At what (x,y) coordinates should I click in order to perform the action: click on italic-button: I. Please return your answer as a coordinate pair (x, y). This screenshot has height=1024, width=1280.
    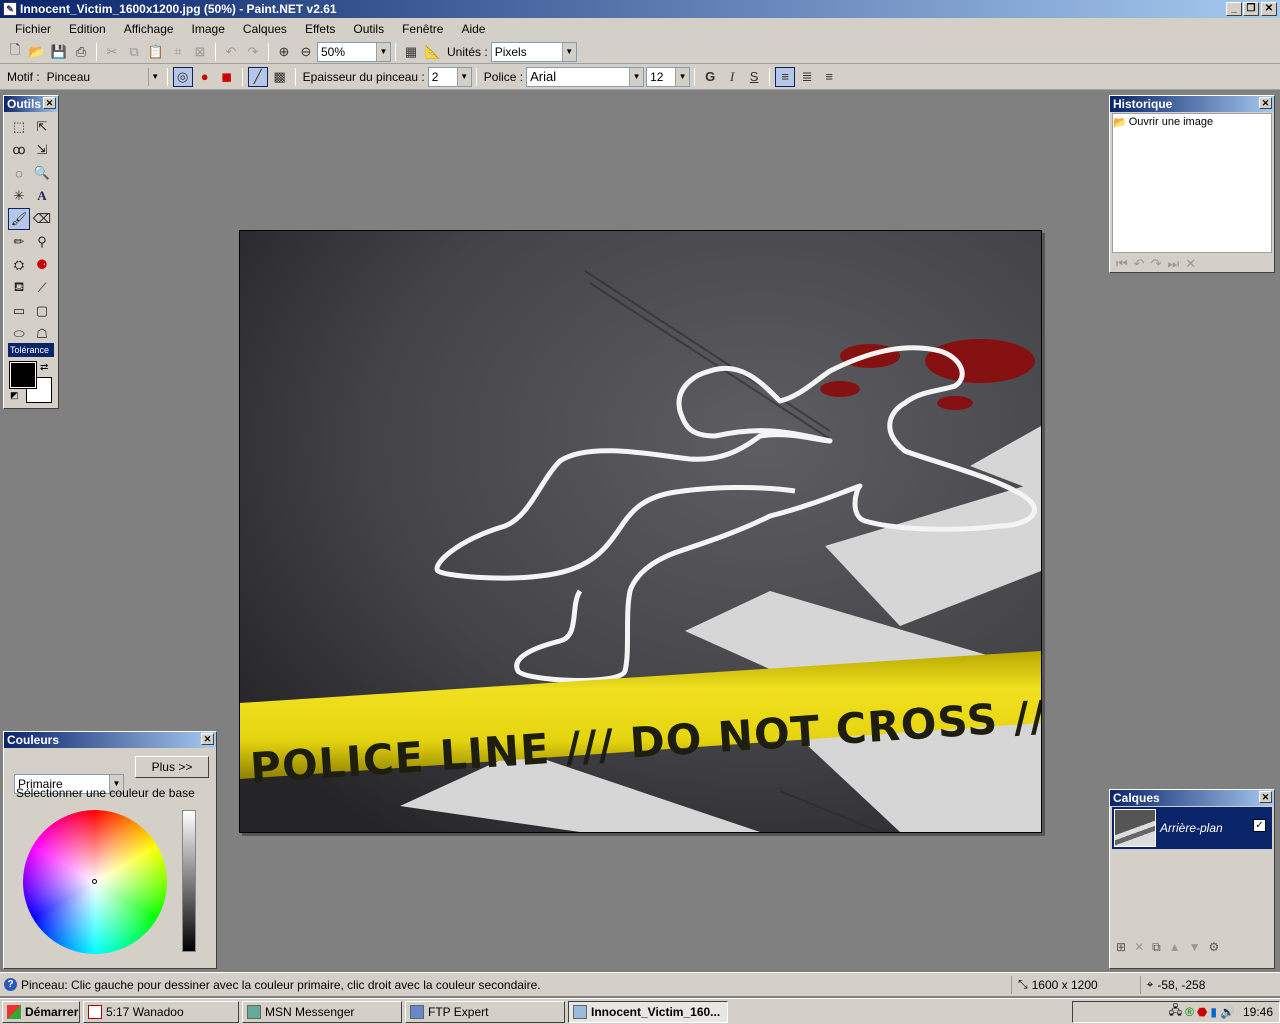
    Looking at the image, I should click on (732, 77).